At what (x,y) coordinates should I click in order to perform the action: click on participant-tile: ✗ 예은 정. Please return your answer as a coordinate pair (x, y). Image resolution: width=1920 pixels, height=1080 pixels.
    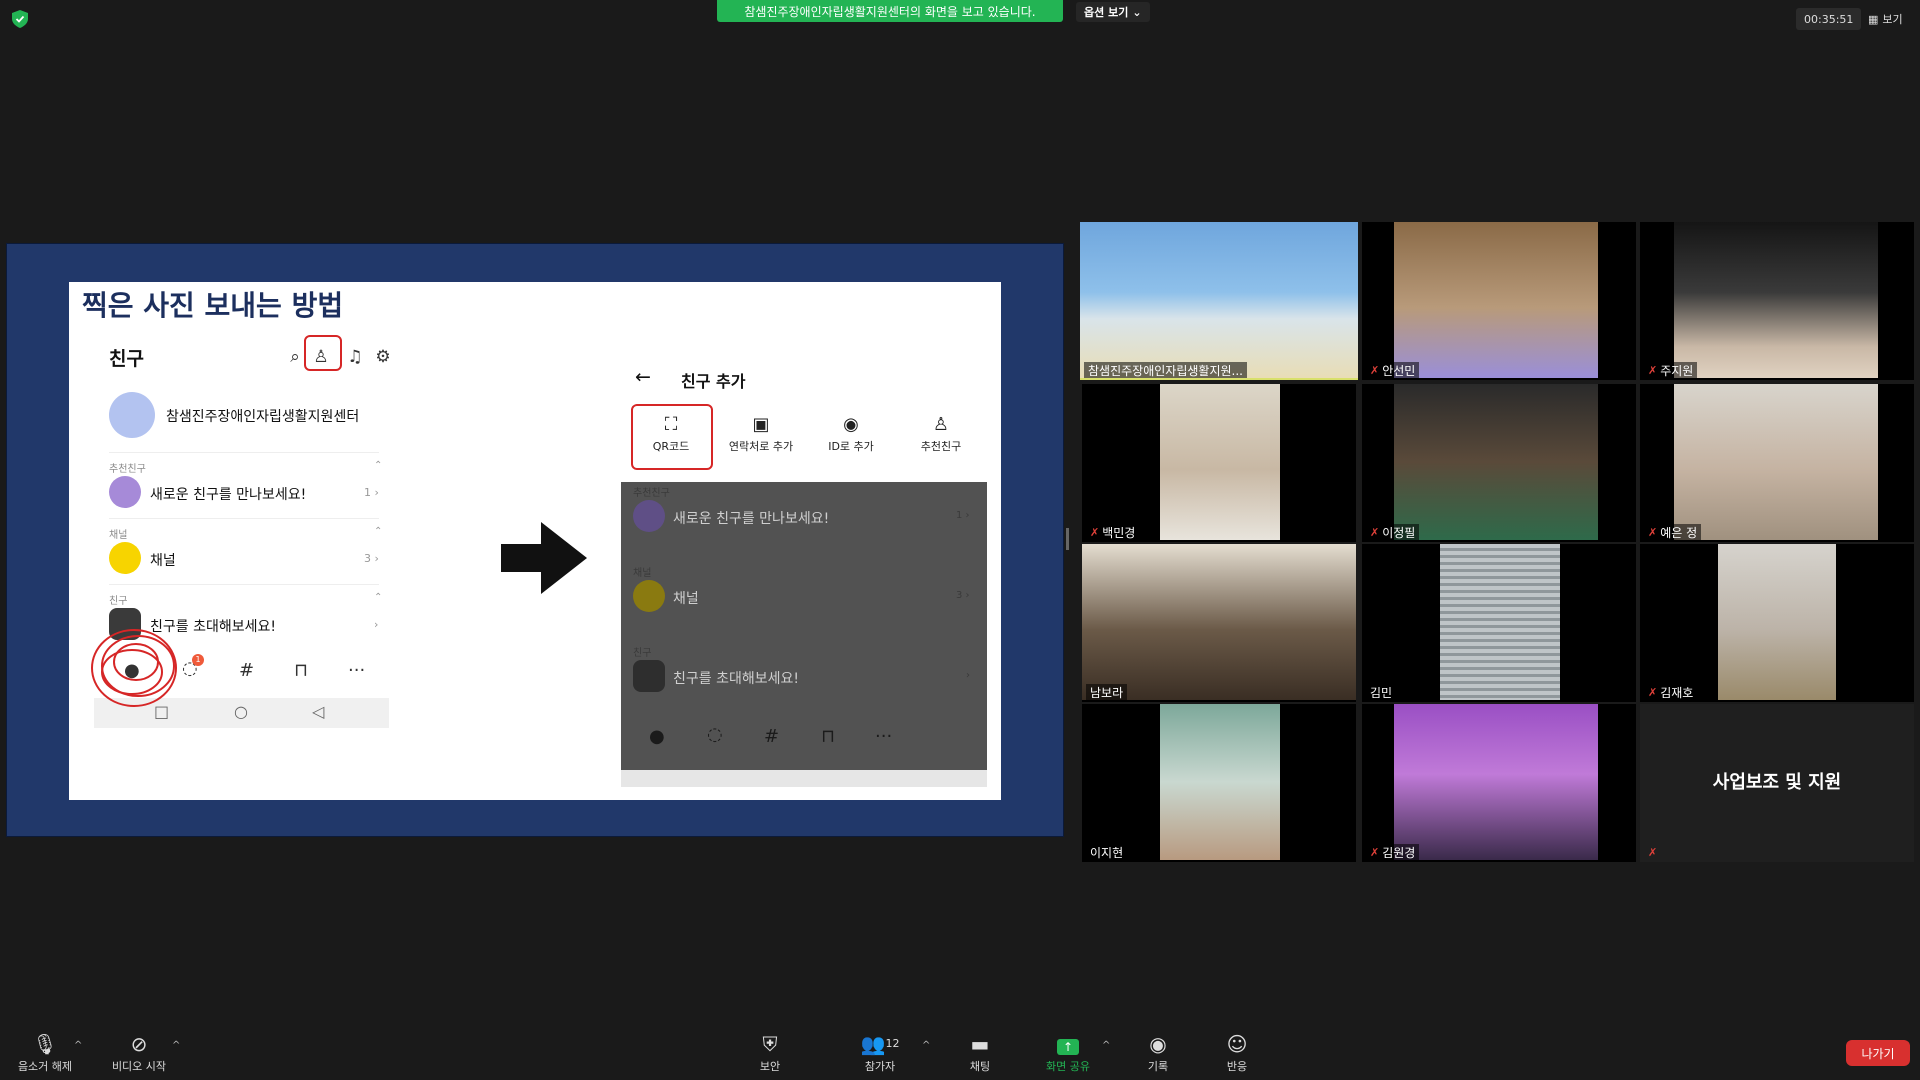
    Looking at the image, I should click on (1777, 463).